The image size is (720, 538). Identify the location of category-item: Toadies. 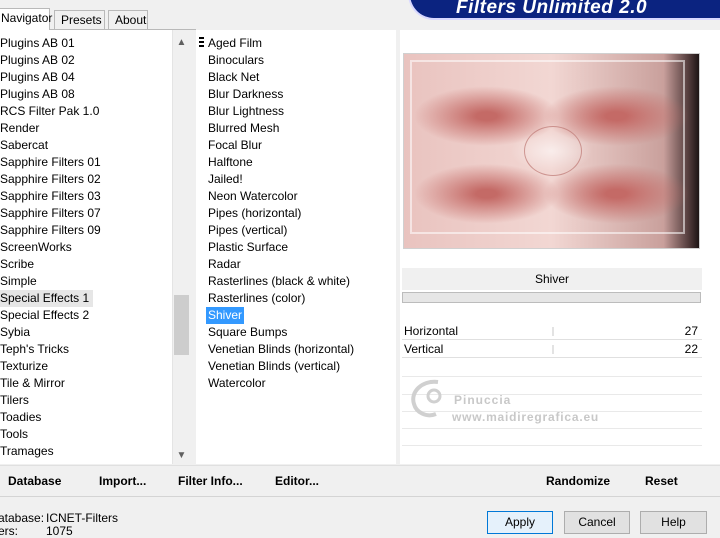
(20, 417).